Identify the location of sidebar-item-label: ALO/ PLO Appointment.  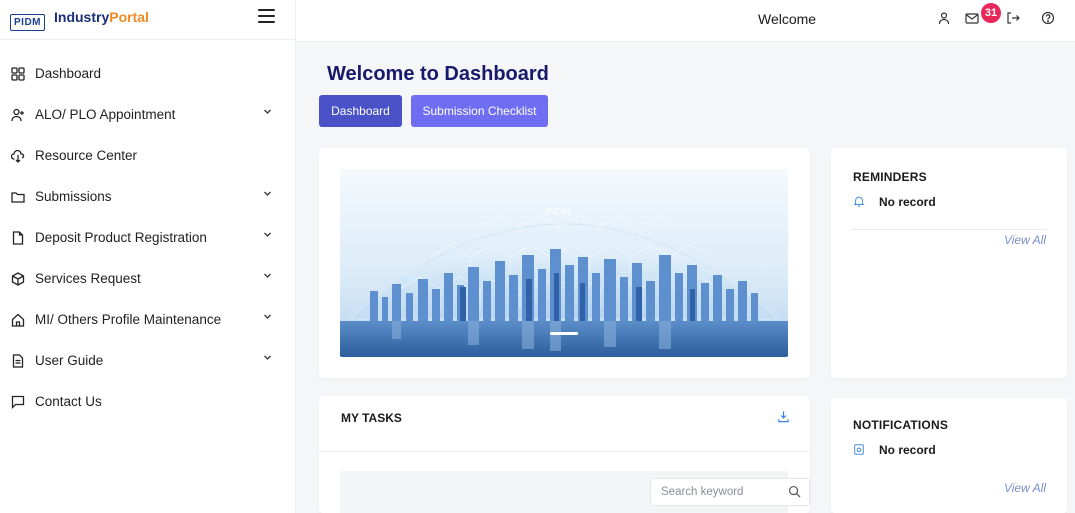
(105, 114).